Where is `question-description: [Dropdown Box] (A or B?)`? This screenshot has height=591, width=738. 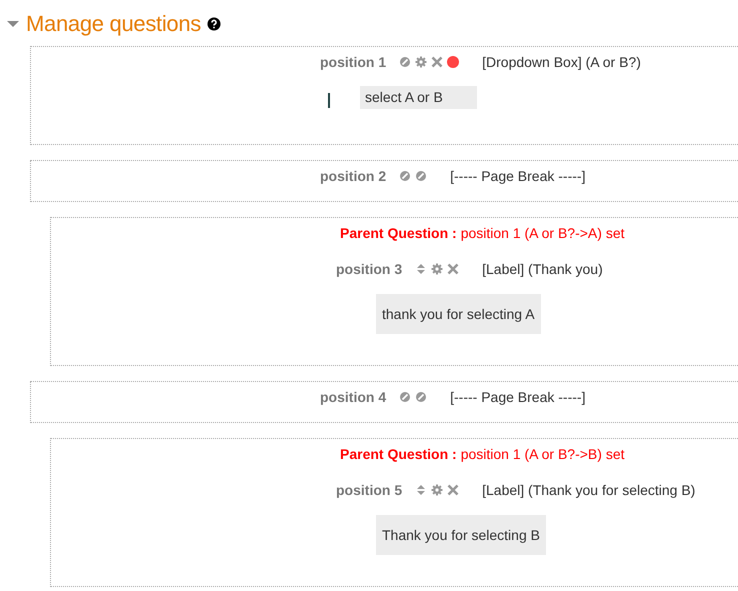
question-description: [Dropdown Box] (A or B?) is located at coordinates (561, 62).